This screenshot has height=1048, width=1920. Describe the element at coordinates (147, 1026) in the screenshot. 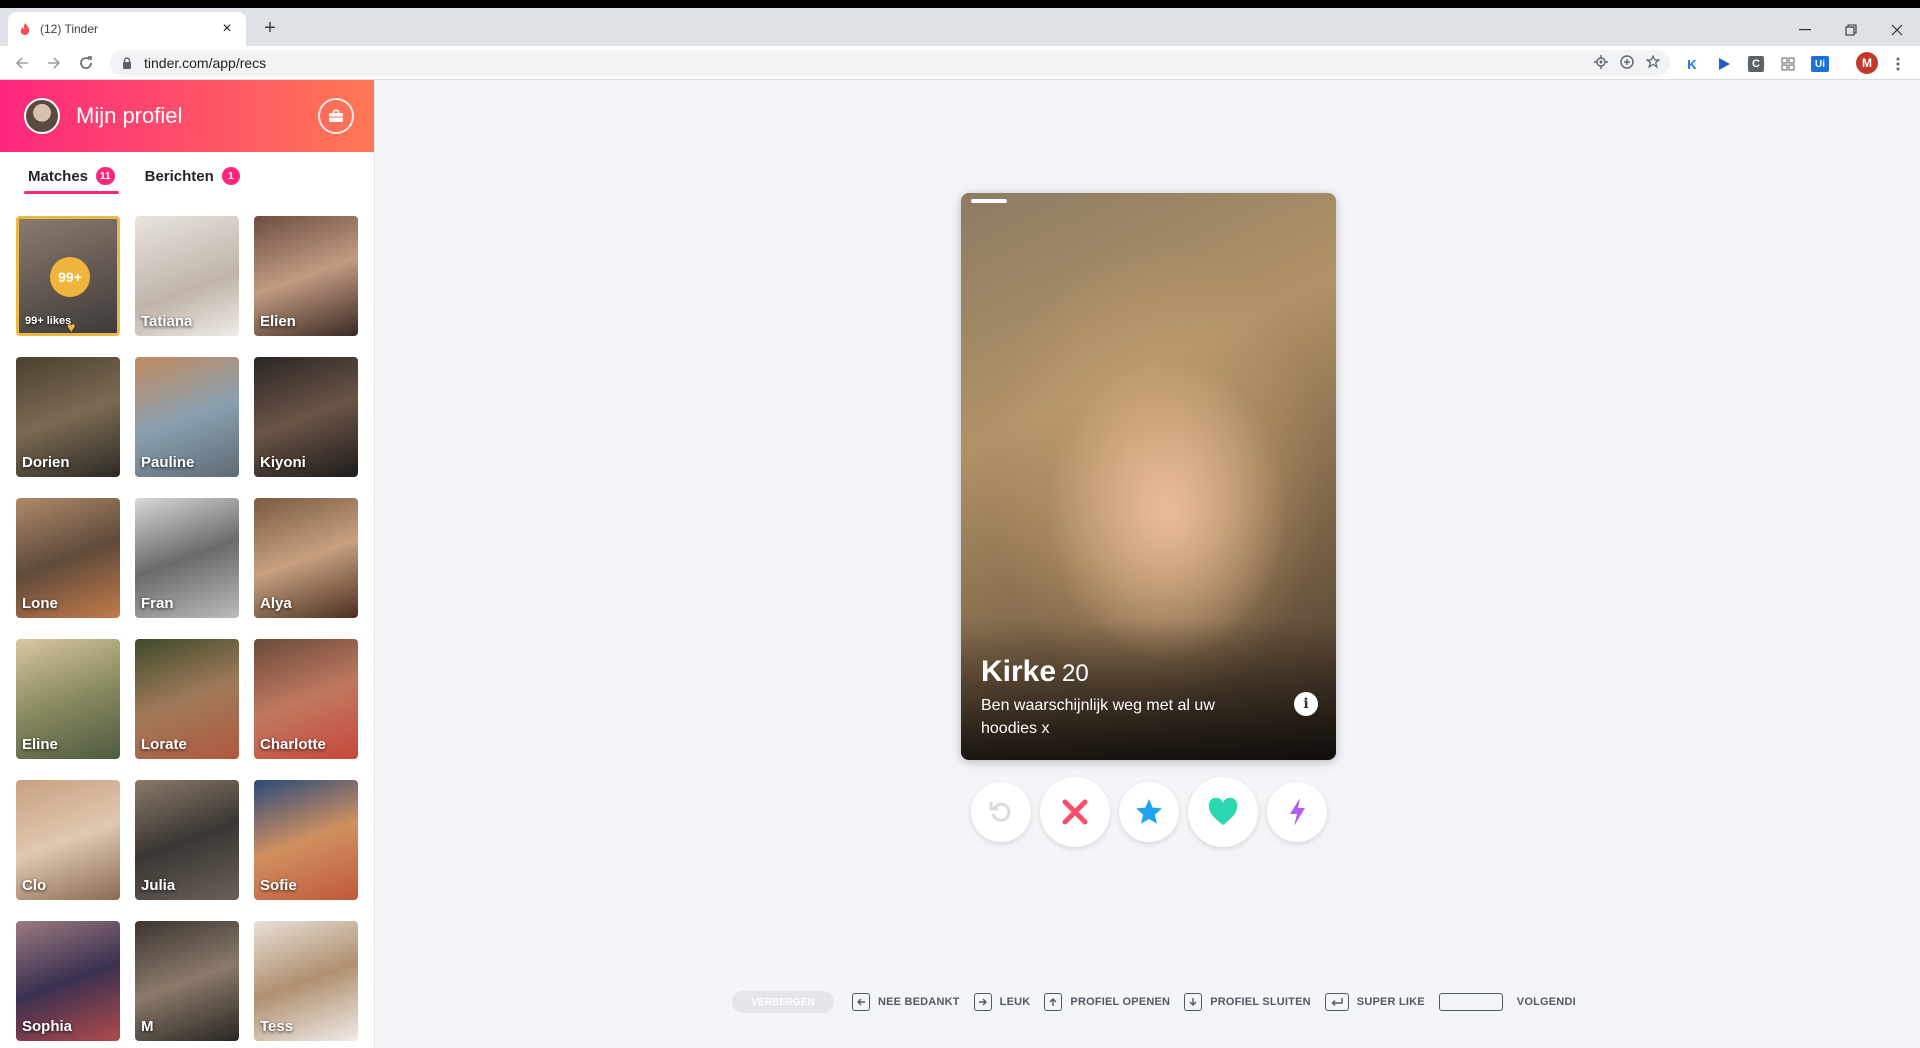

I see `match-name: M` at that location.